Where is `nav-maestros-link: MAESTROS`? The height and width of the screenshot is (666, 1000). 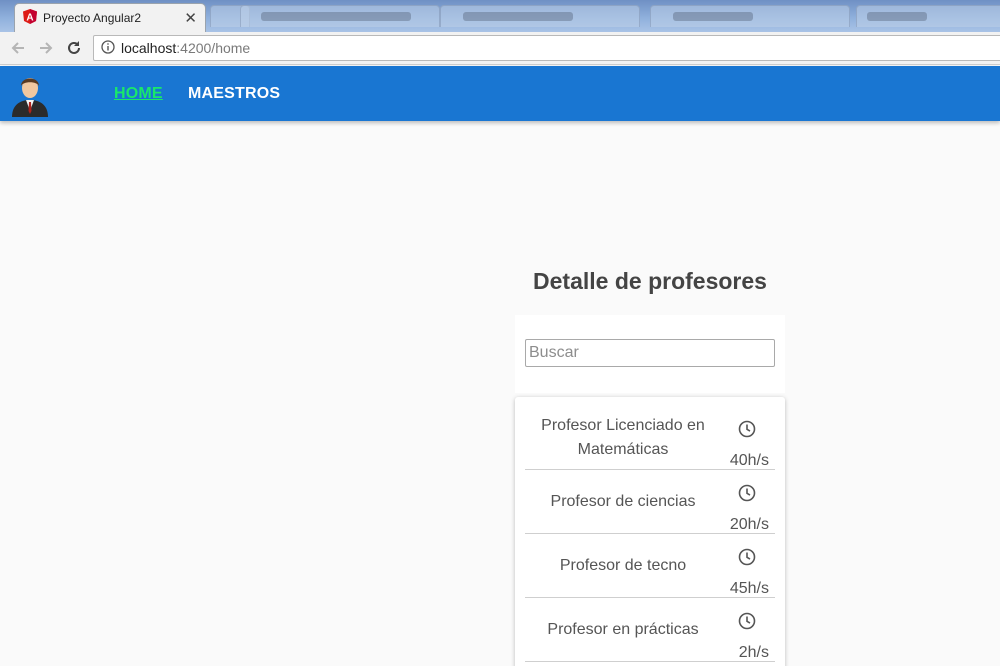 nav-maestros-link: MAESTROS is located at coordinates (234, 94).